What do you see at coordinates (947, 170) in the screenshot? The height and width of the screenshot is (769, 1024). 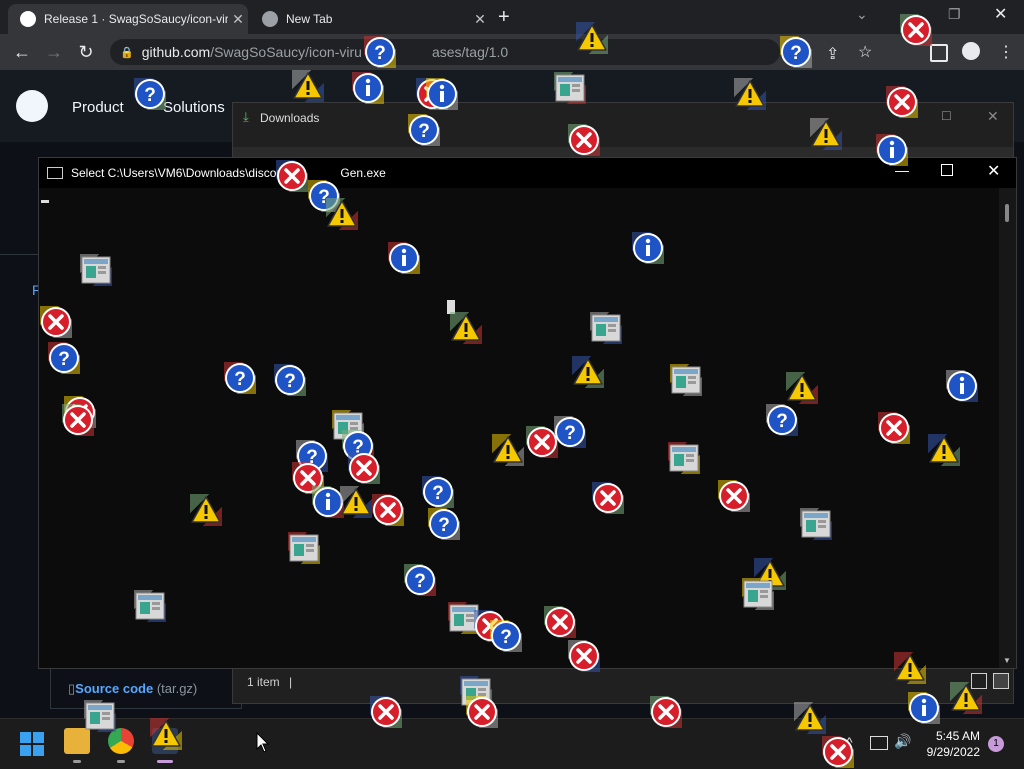 I see `maximize-icon` at bounding box center [947, 170].